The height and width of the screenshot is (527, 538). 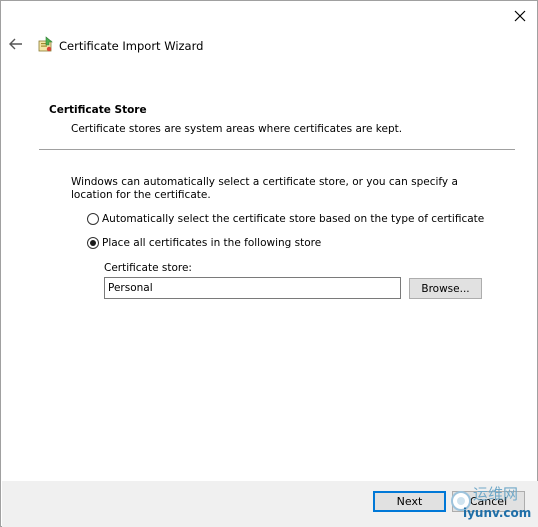 What do you see at coordinates (497, 513) in the screenshot?
I see `watermark-url: iyunv.com` at bounding box center [497, 513].